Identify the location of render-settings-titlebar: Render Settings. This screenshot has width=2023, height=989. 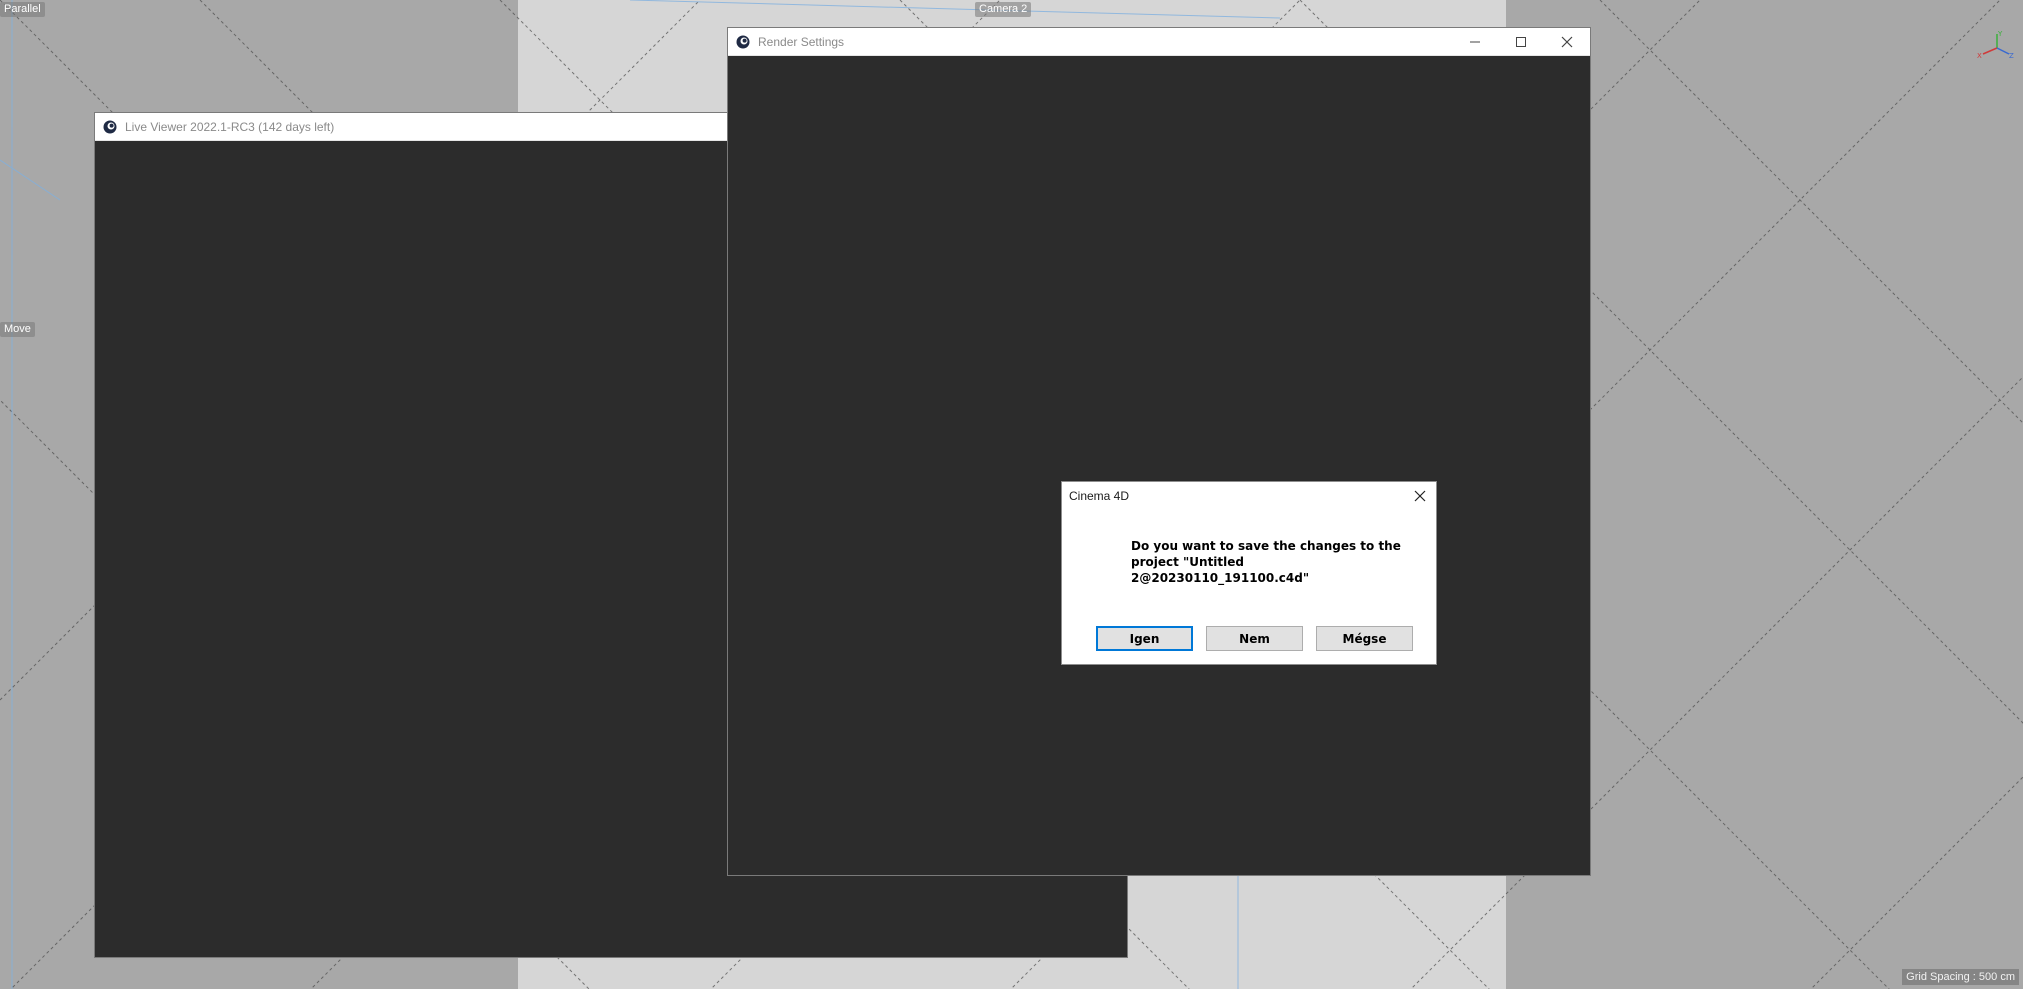
(1159, 42).